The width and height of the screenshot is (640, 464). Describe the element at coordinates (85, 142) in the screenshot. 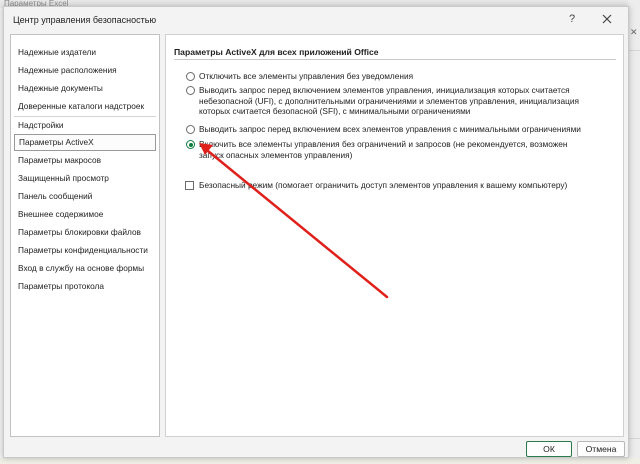

I see `nav-item-activex-settings: Параметры ActiveX` at that location.